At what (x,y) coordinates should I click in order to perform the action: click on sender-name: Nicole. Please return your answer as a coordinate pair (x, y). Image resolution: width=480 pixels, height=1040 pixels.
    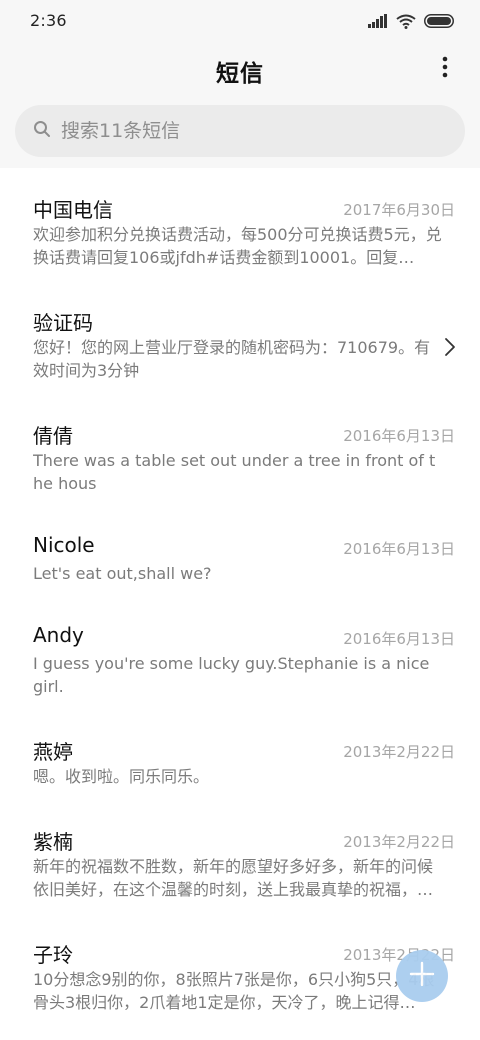
    Looking at the image, I should click on (64, 545).